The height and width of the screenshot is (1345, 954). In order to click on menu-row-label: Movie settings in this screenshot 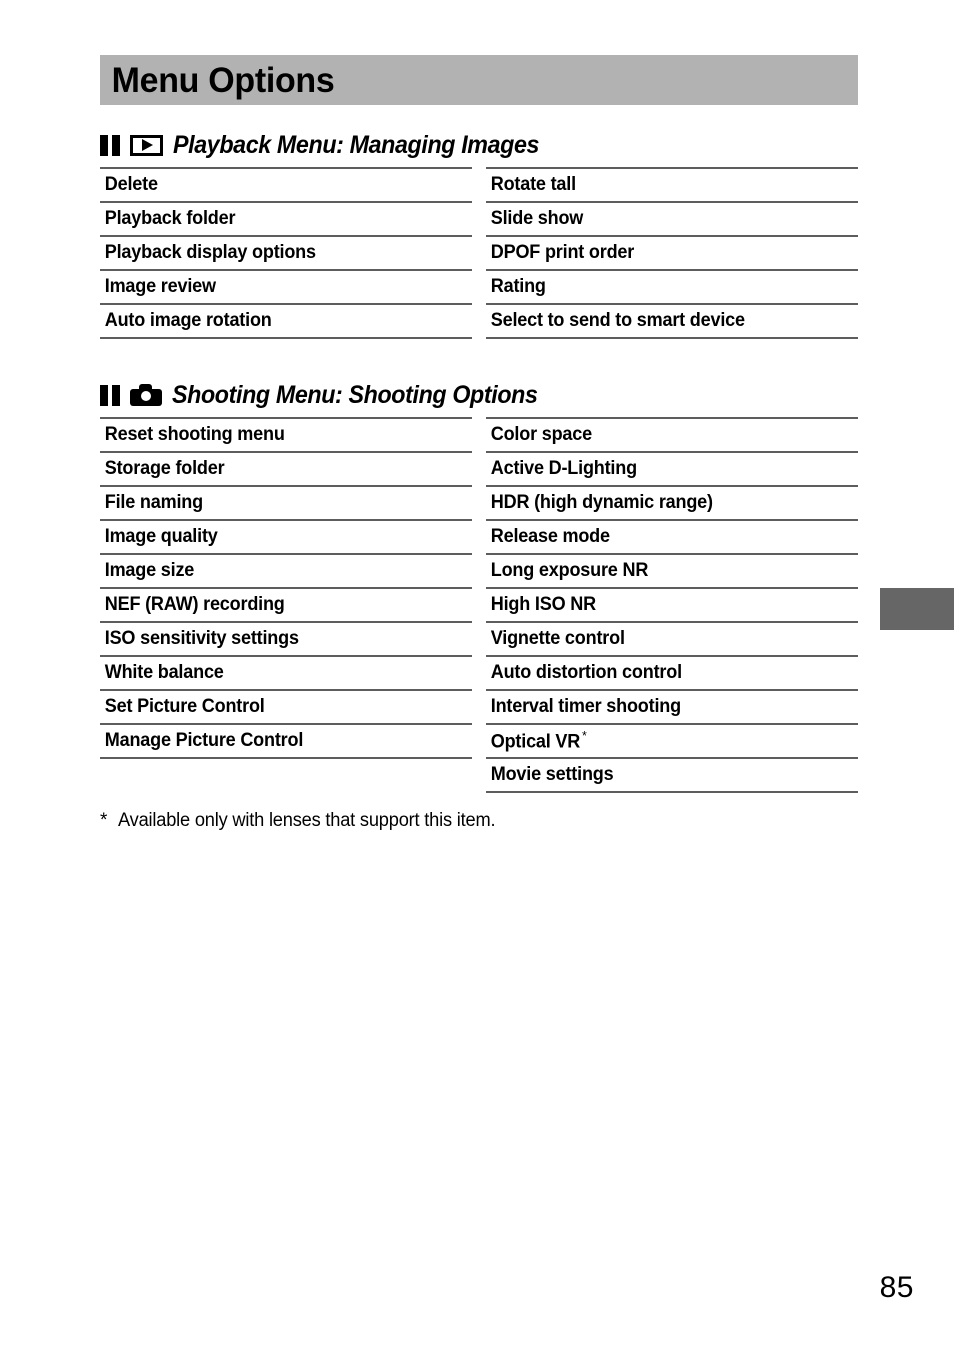, I will do `click(552, 774)`.